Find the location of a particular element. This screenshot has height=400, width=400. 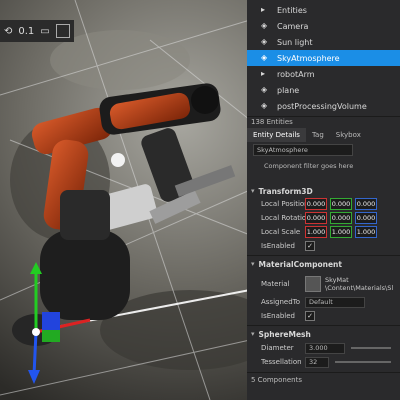

rotate-icon: ⟲ is located at coordinates (8, 31).